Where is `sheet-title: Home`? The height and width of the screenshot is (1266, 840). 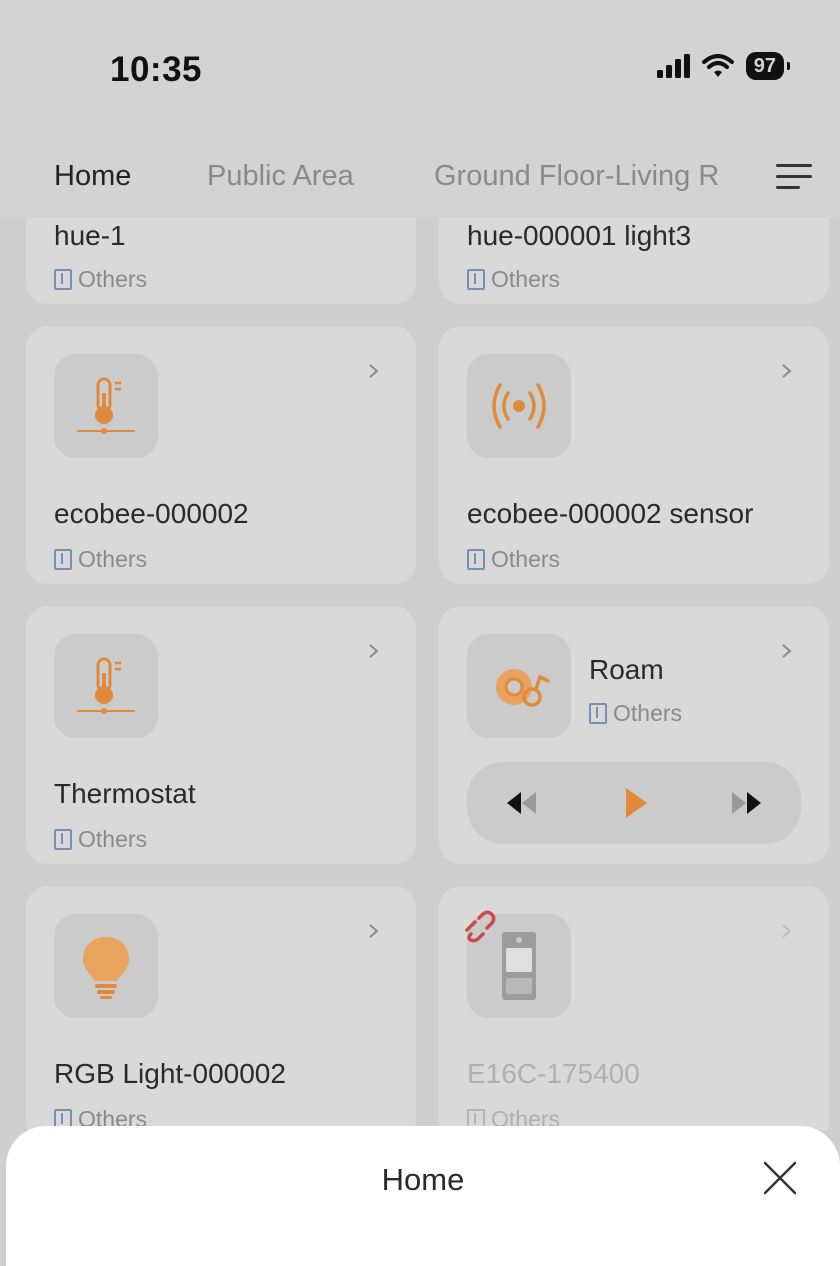 sheet-title: Home is located at coordinates (423, 1179).